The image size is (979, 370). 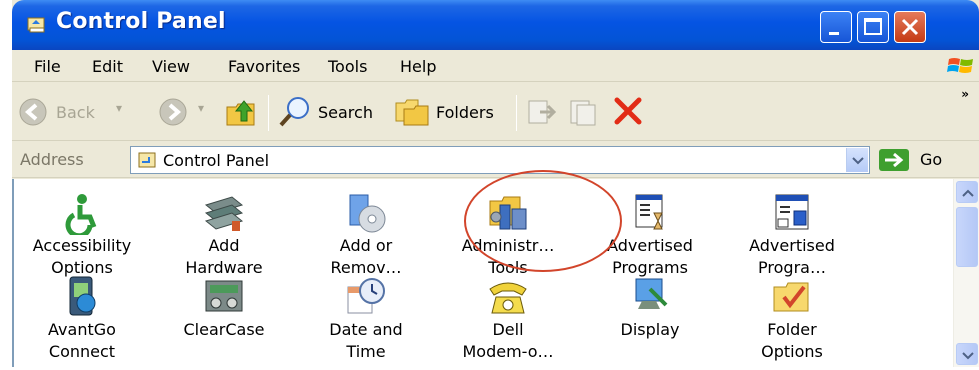 I want to click on chevron-up-icon, so click(x=968, y=193).